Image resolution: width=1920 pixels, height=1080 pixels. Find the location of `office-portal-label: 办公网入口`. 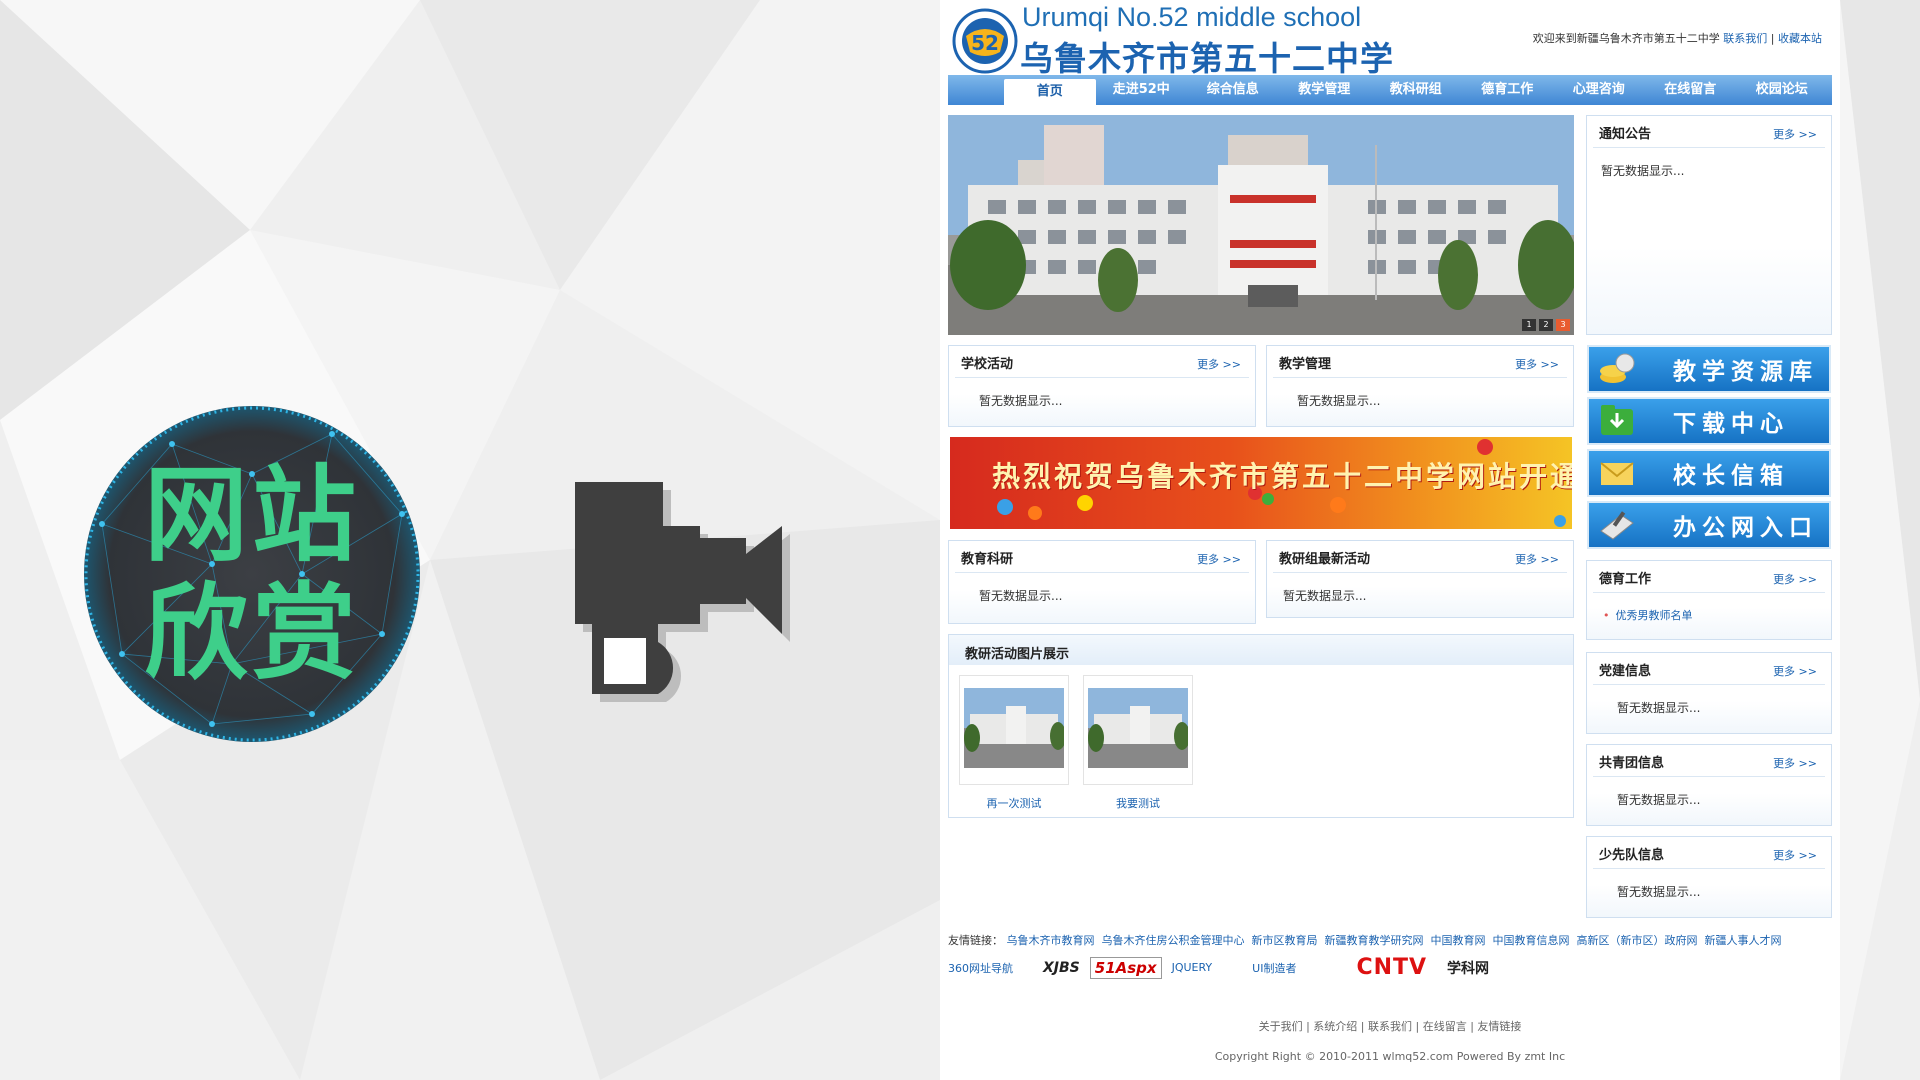

office-portal-label: 办公网入口 is located at coordinates (1745, 527).